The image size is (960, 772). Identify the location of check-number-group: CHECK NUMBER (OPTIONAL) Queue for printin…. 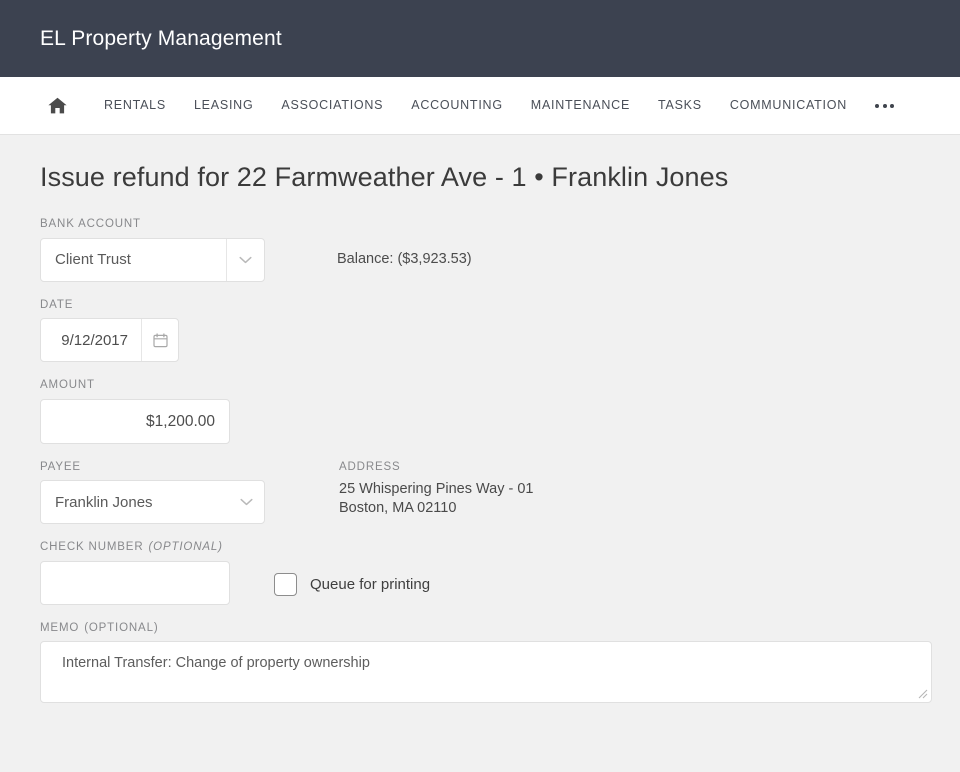
(480, 573).